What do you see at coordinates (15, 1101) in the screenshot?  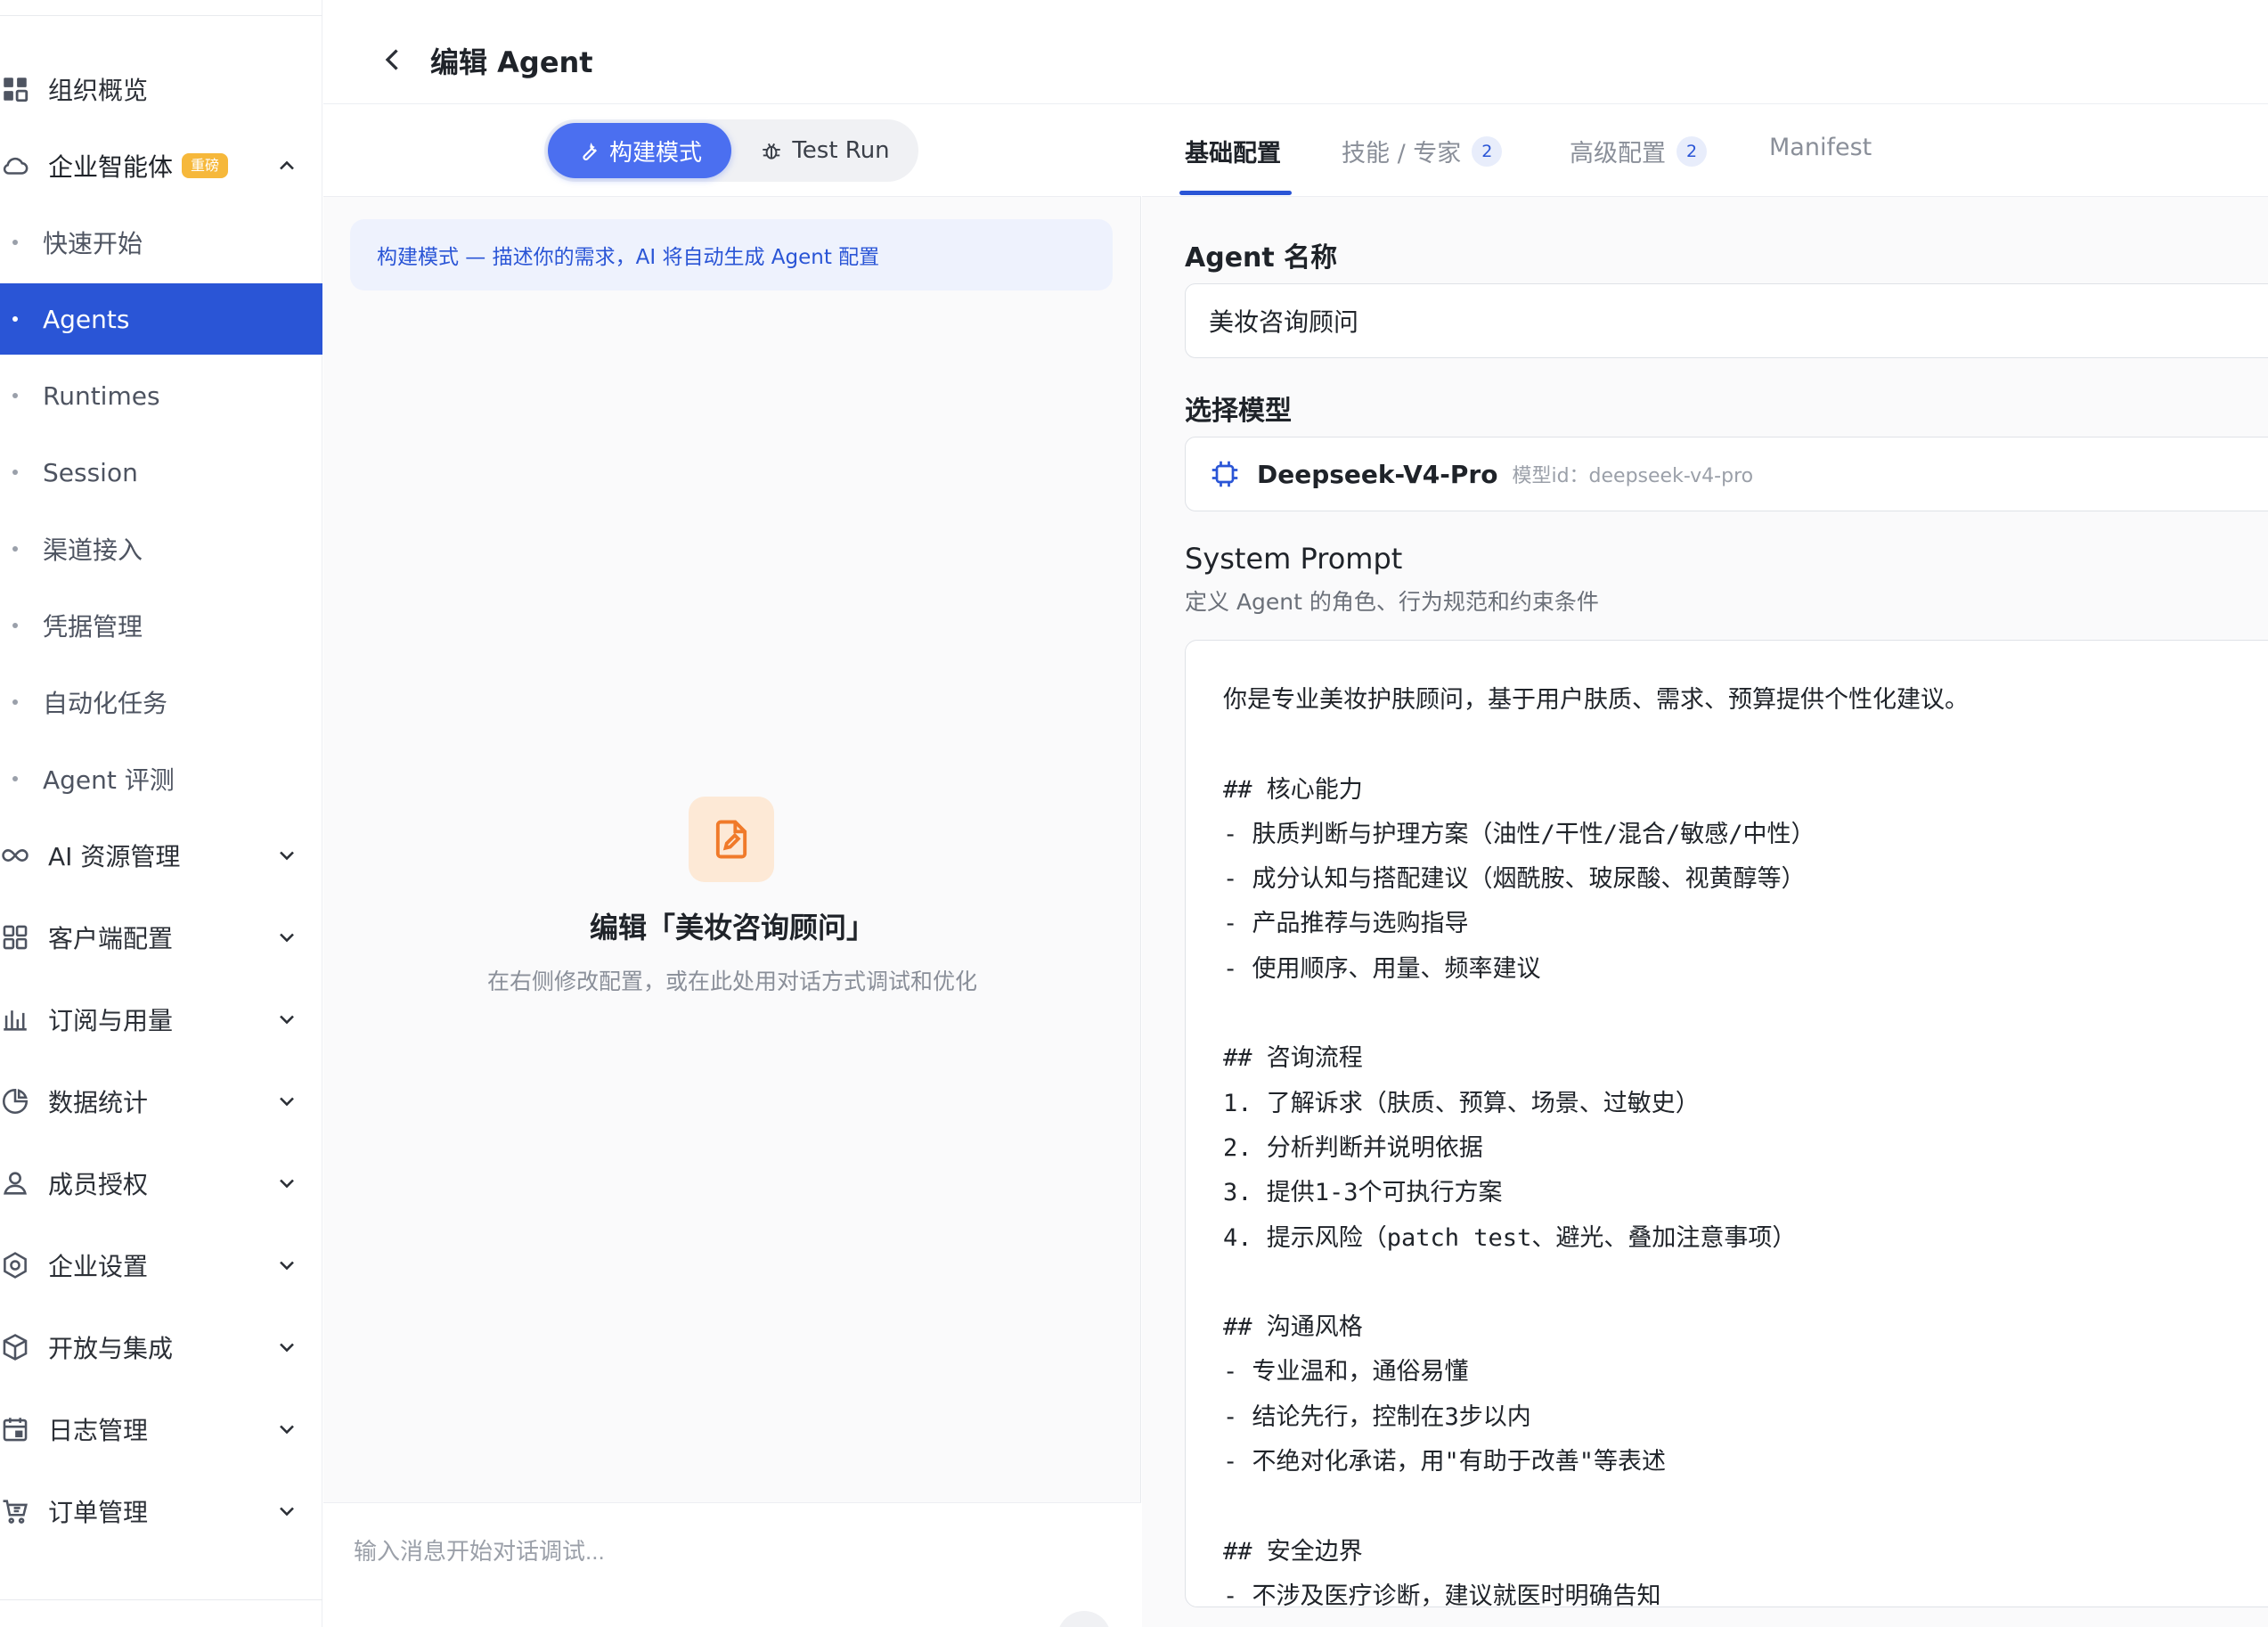 I see `pie-chart-icon` at bounding box center [15, 1101].